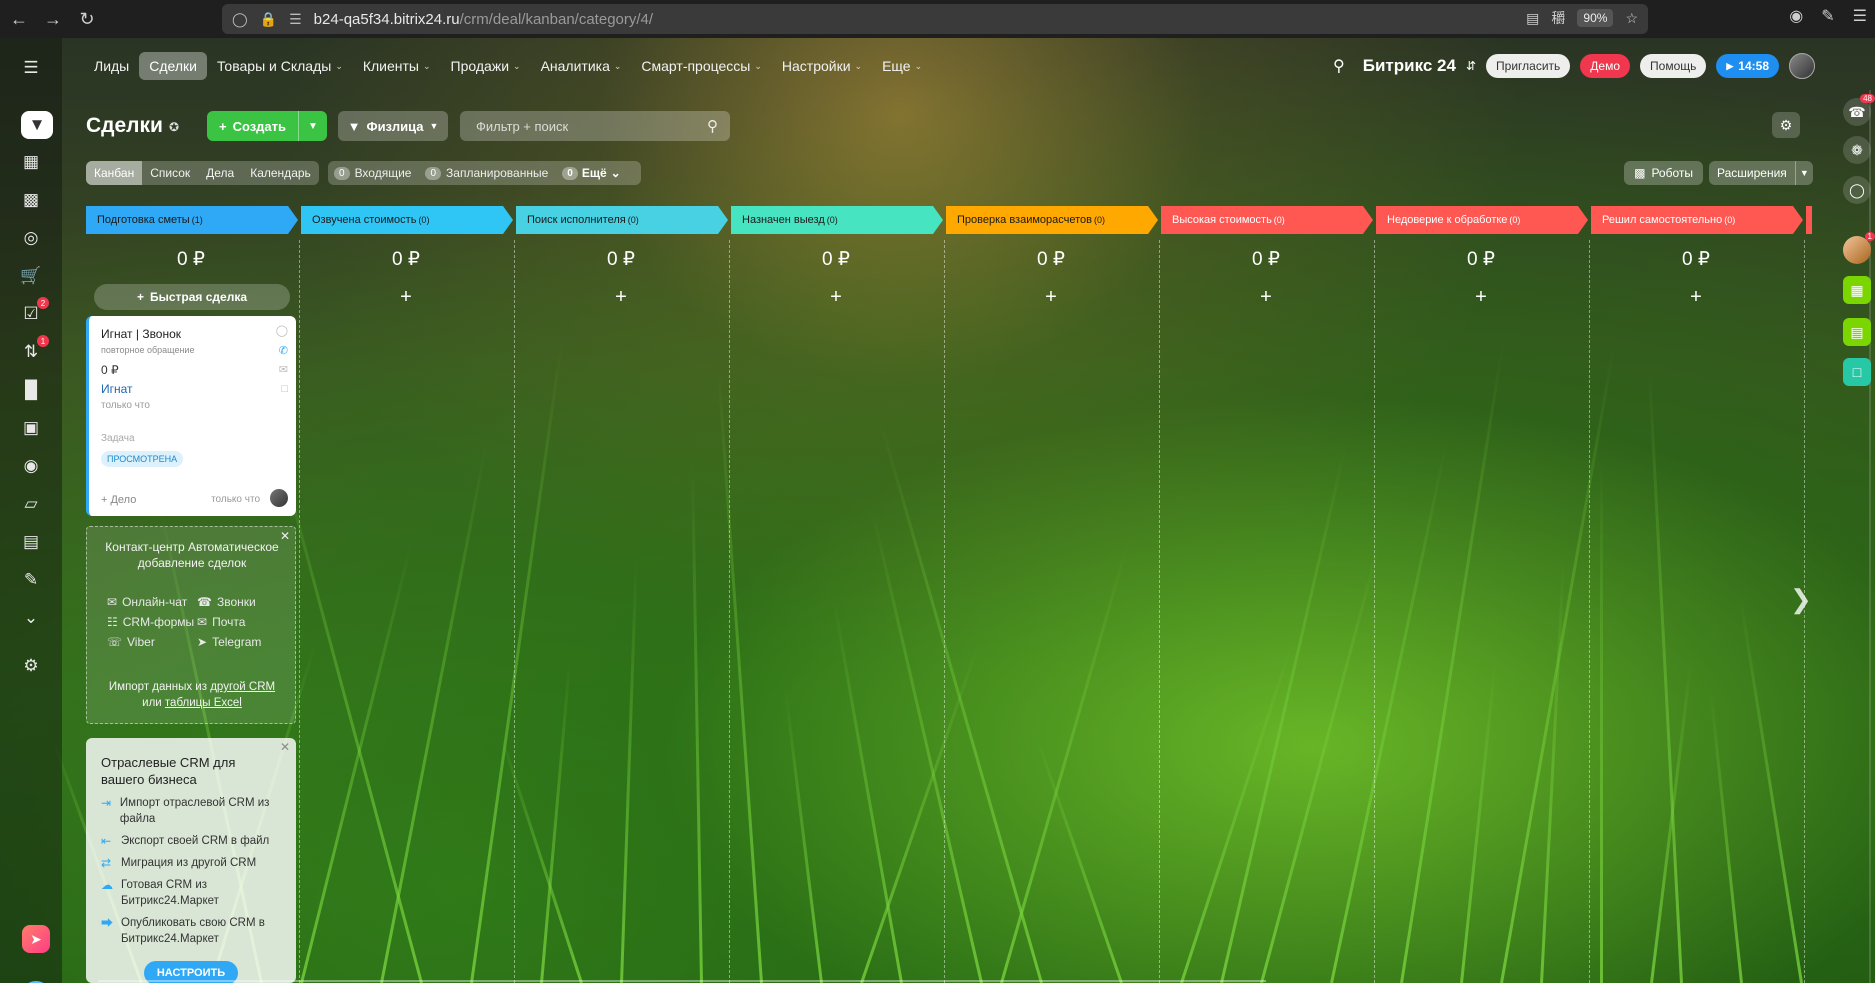 This screenshot has width=1875, height=983. What do you see at coordinates (1595, 18) in the screenshot?
I see `zoom-level: 90%` at bounding box center [1595, 18].